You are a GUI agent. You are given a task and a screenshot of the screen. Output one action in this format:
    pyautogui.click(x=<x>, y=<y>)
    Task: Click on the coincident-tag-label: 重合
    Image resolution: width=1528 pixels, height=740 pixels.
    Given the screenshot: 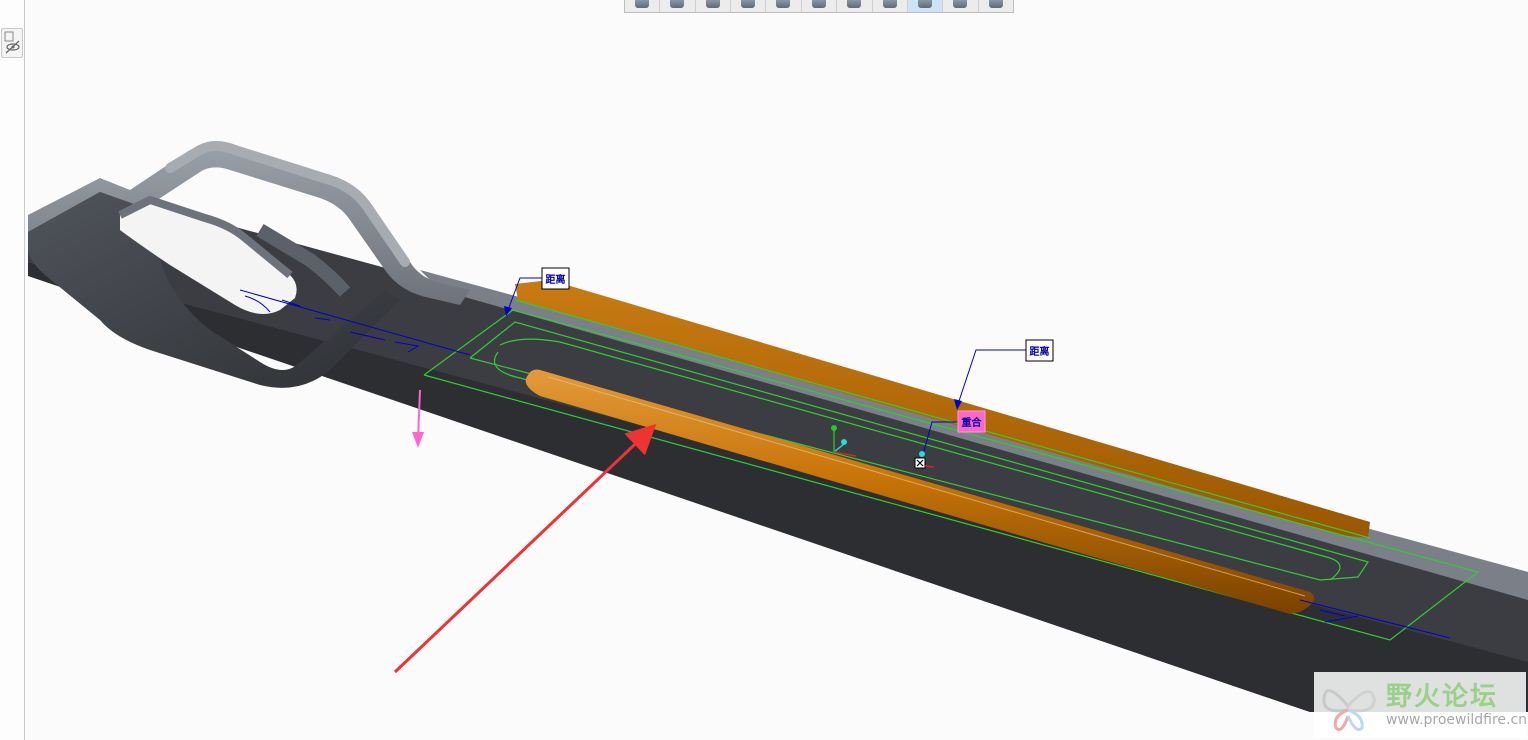 What is the action you would take?
    pyautogui.click(x=972, y=422)
    